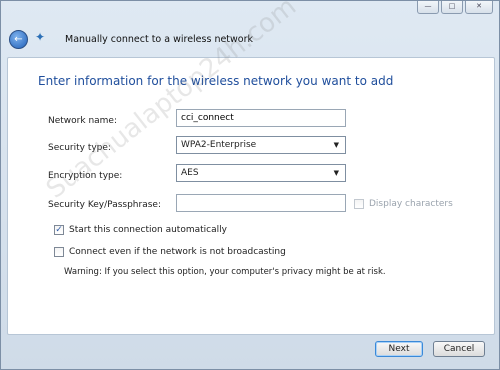 This screenshot has width=500, height=370. I want to click on checkmark-icon: ✓, so click(59, 230).